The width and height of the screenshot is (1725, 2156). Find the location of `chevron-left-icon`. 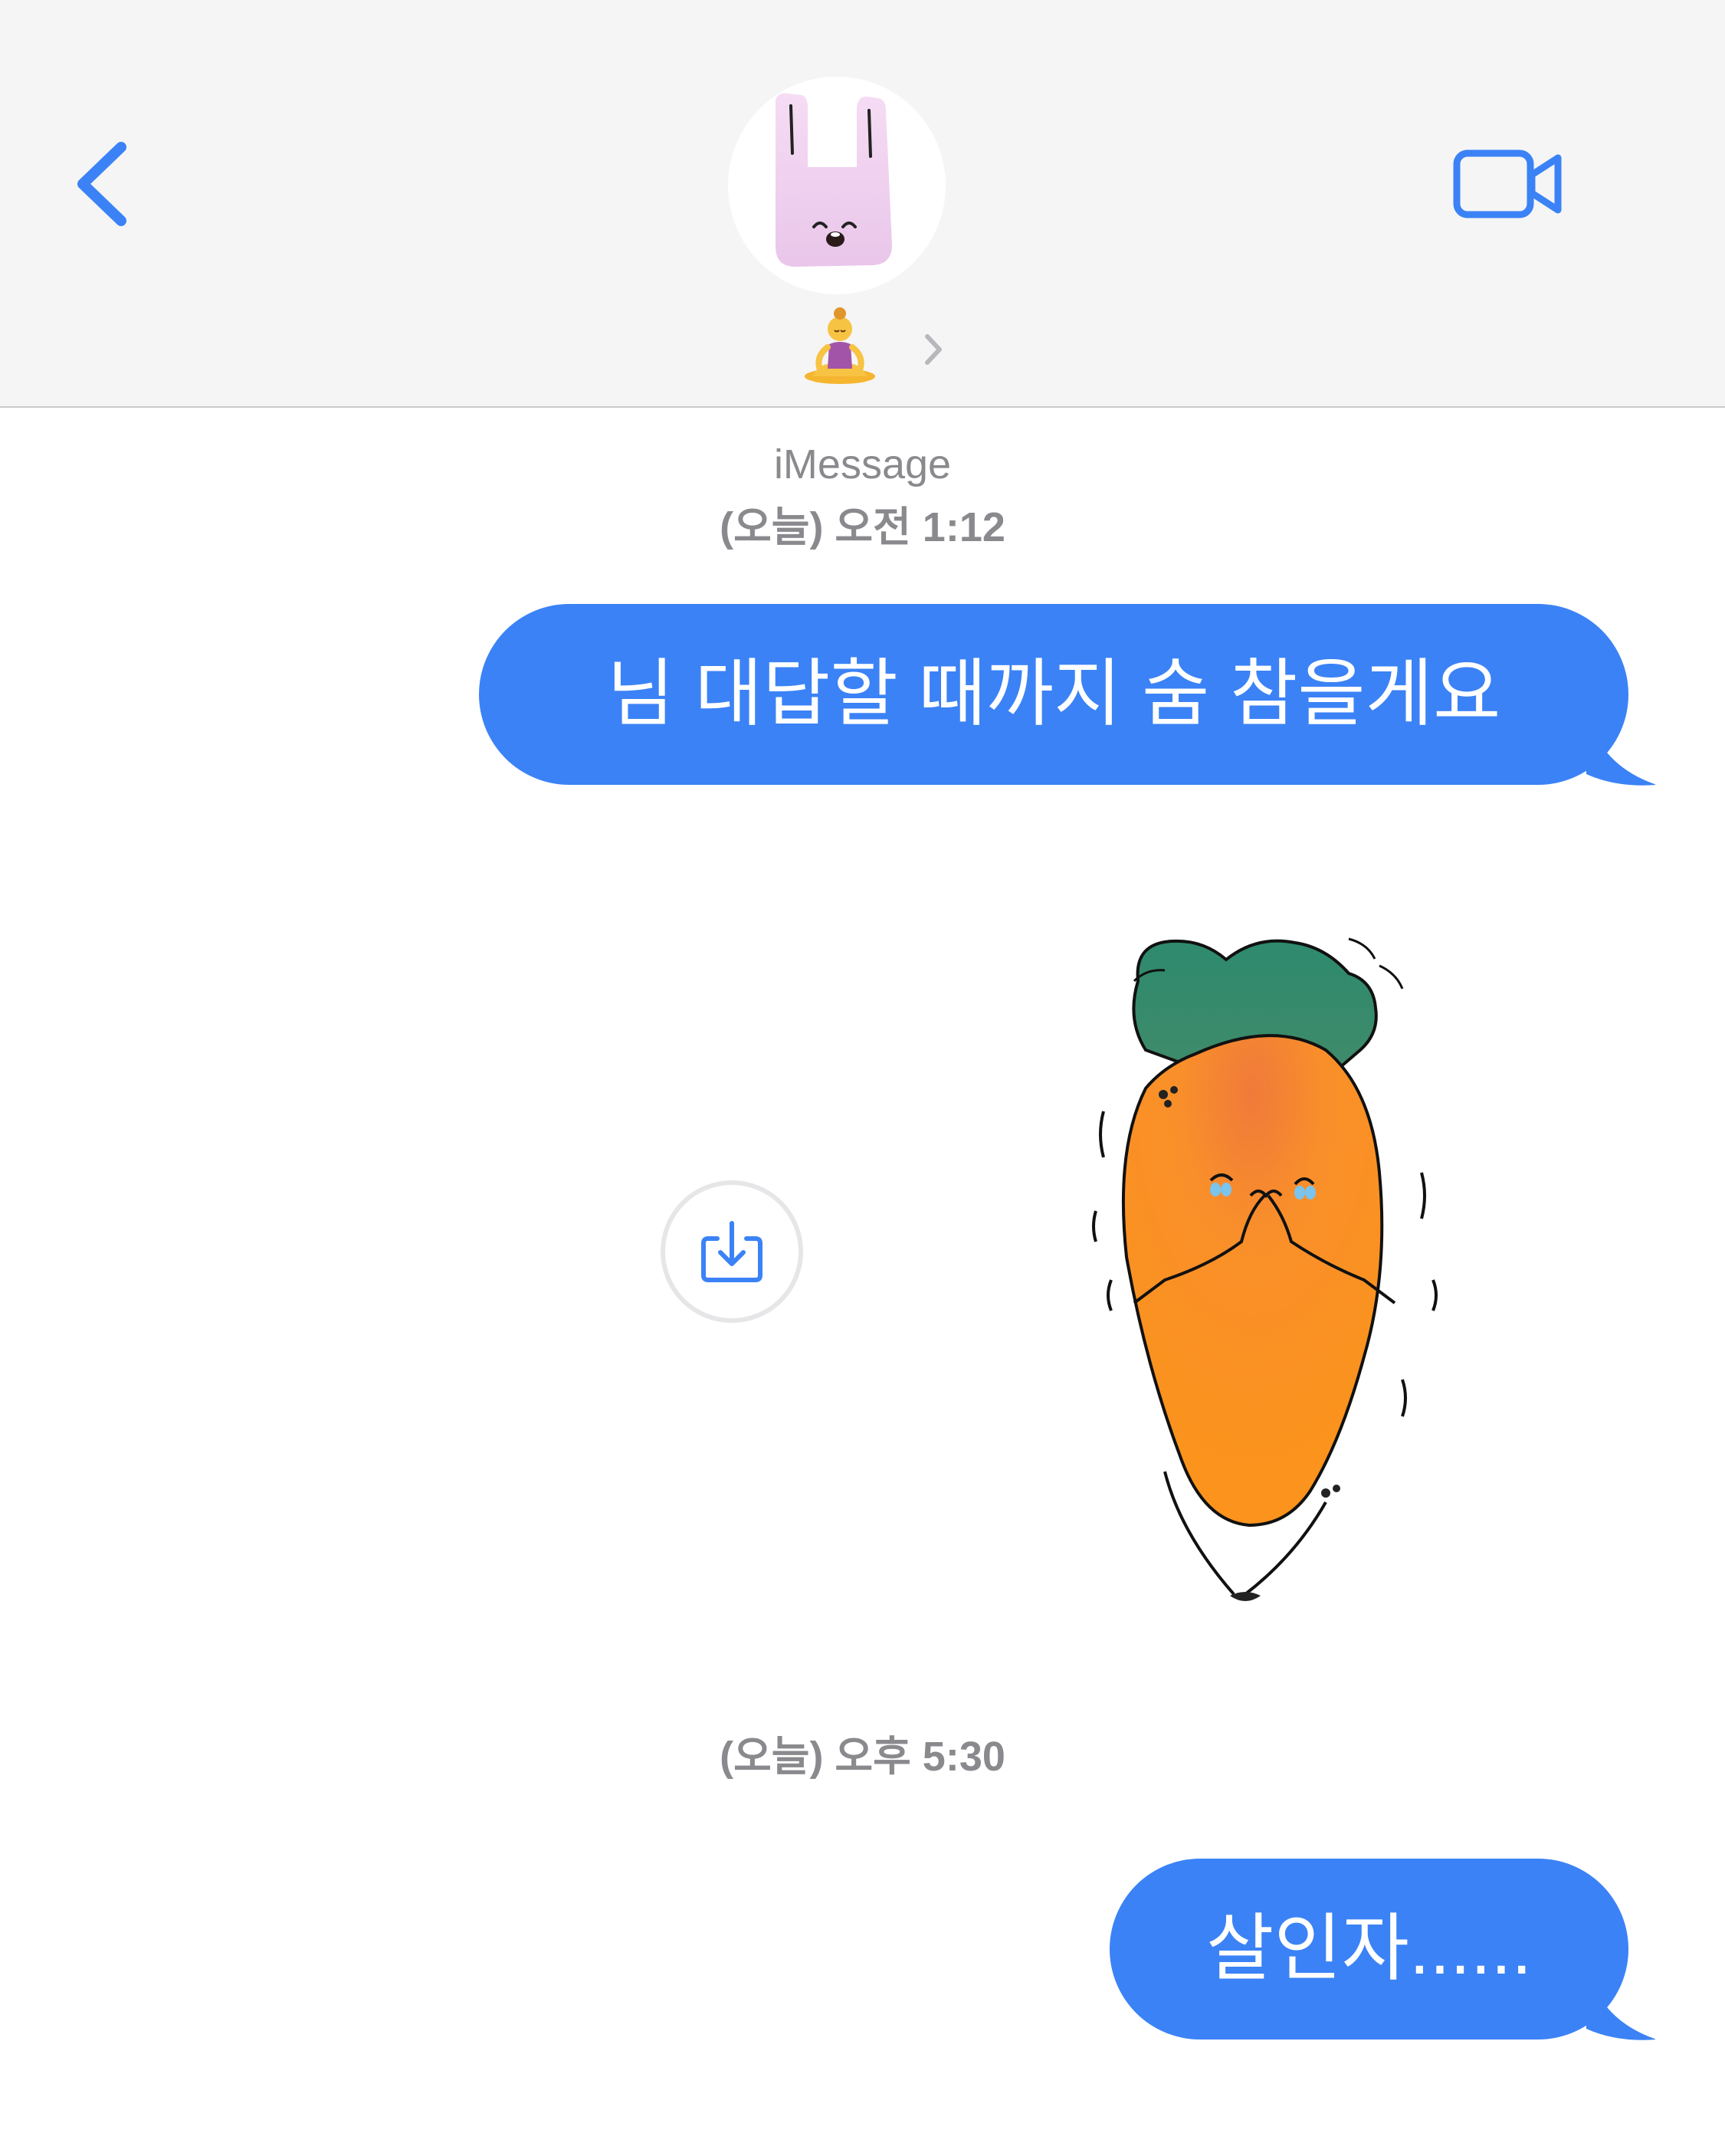

chevron-left-icon is located at coordinates (101, 184).